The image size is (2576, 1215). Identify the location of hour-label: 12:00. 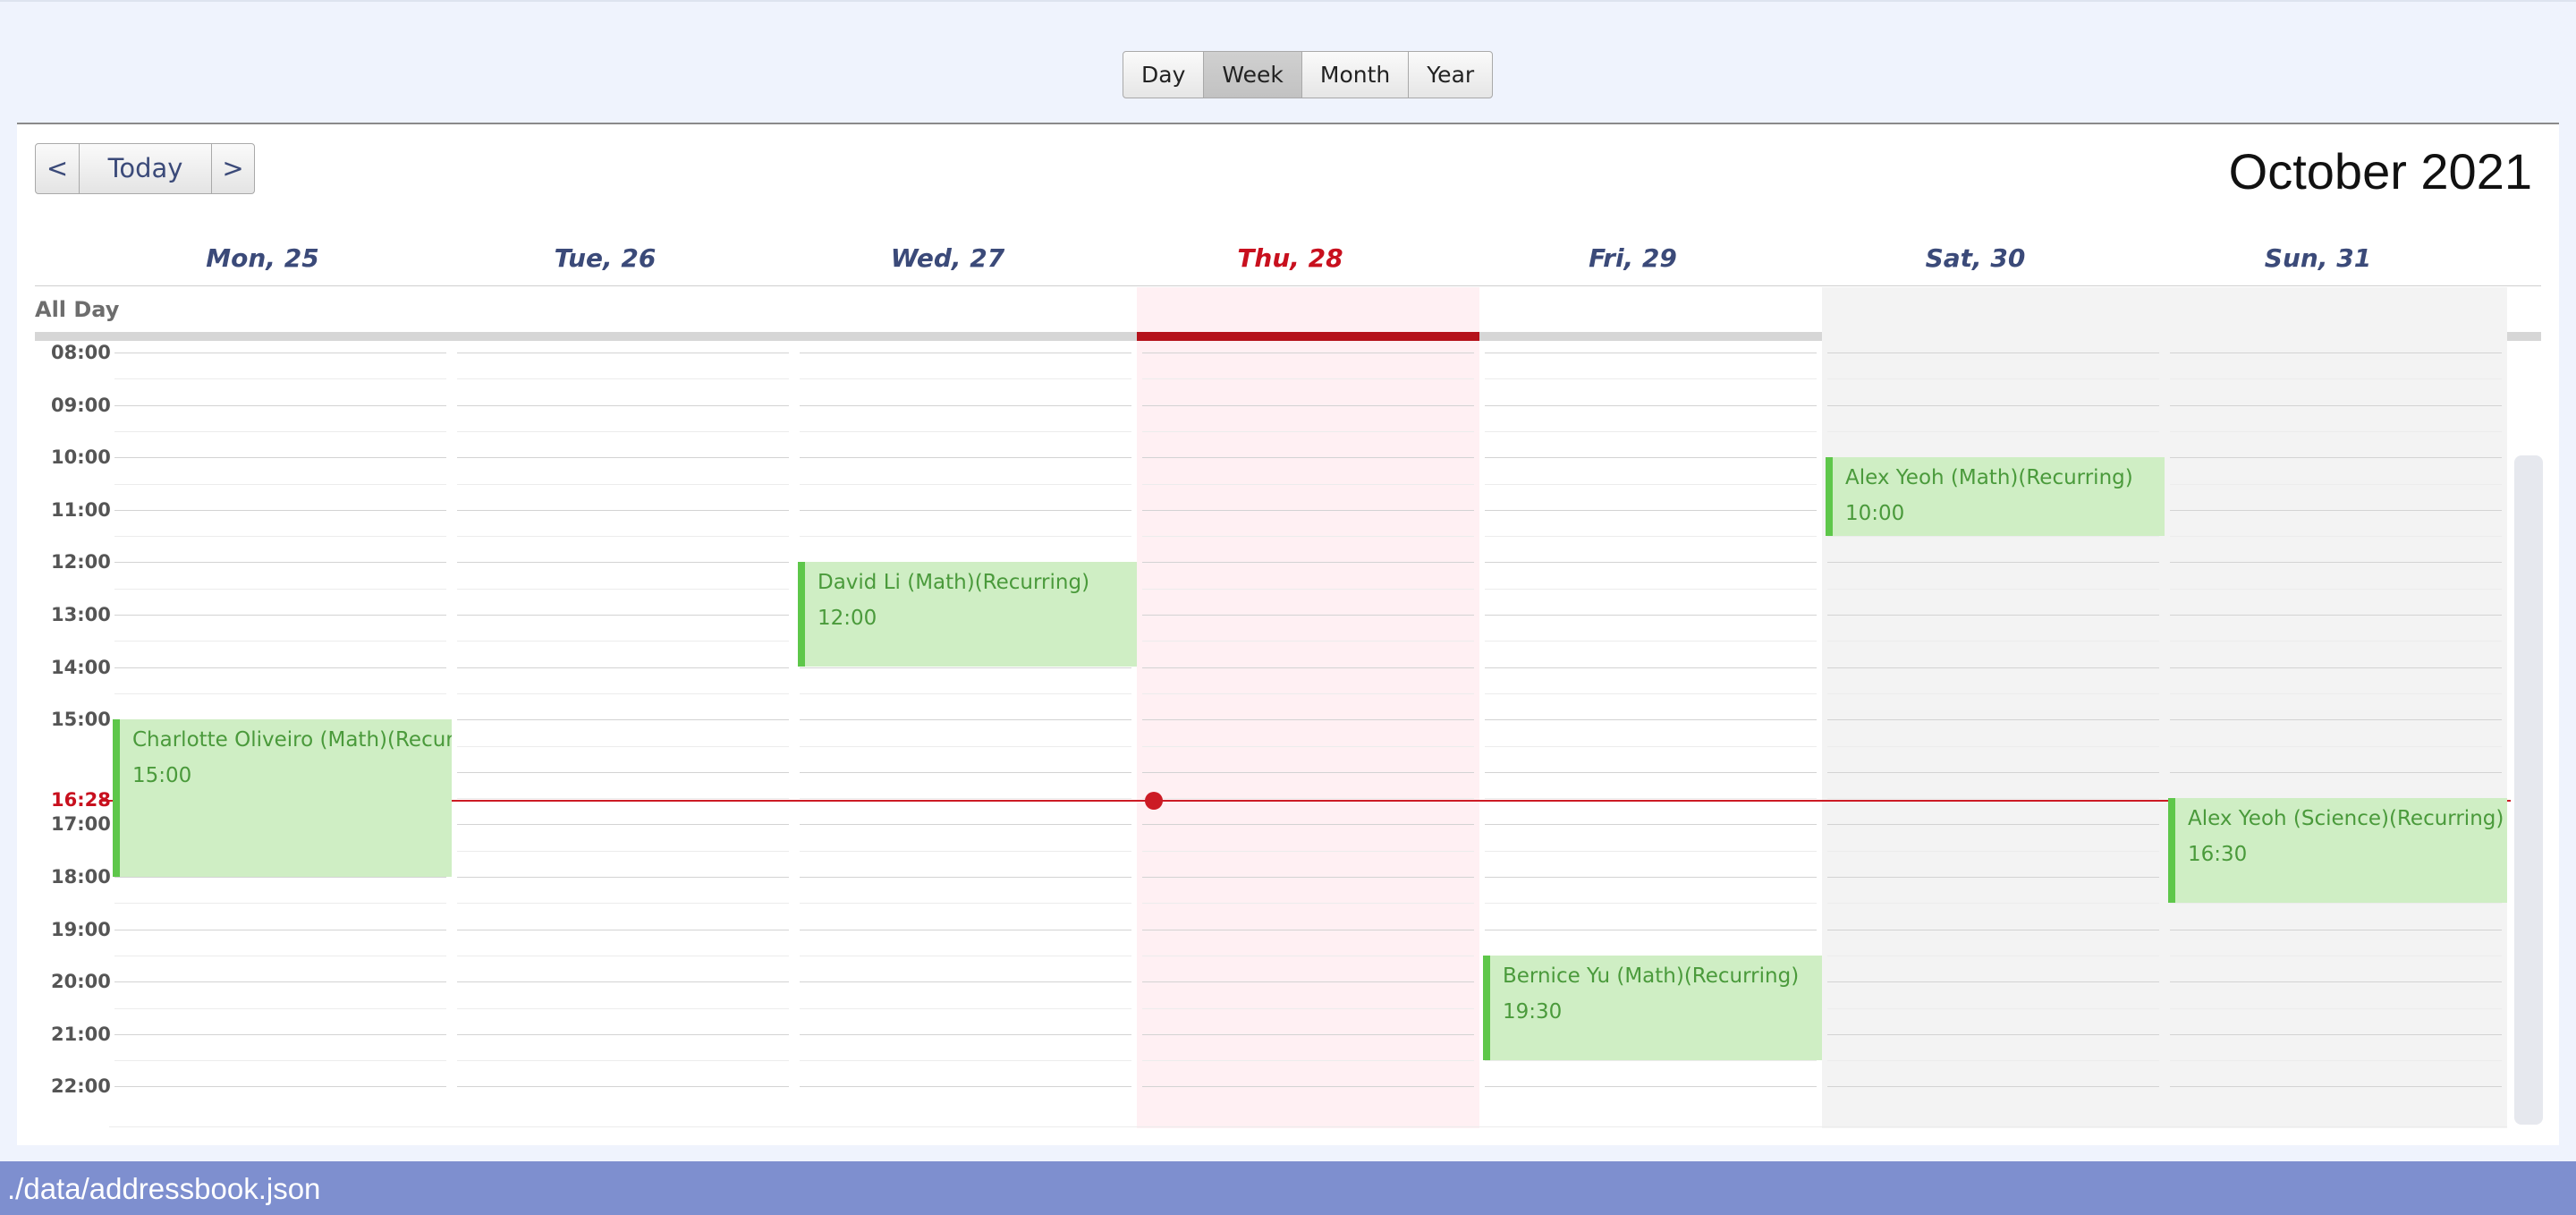
(81, 562).